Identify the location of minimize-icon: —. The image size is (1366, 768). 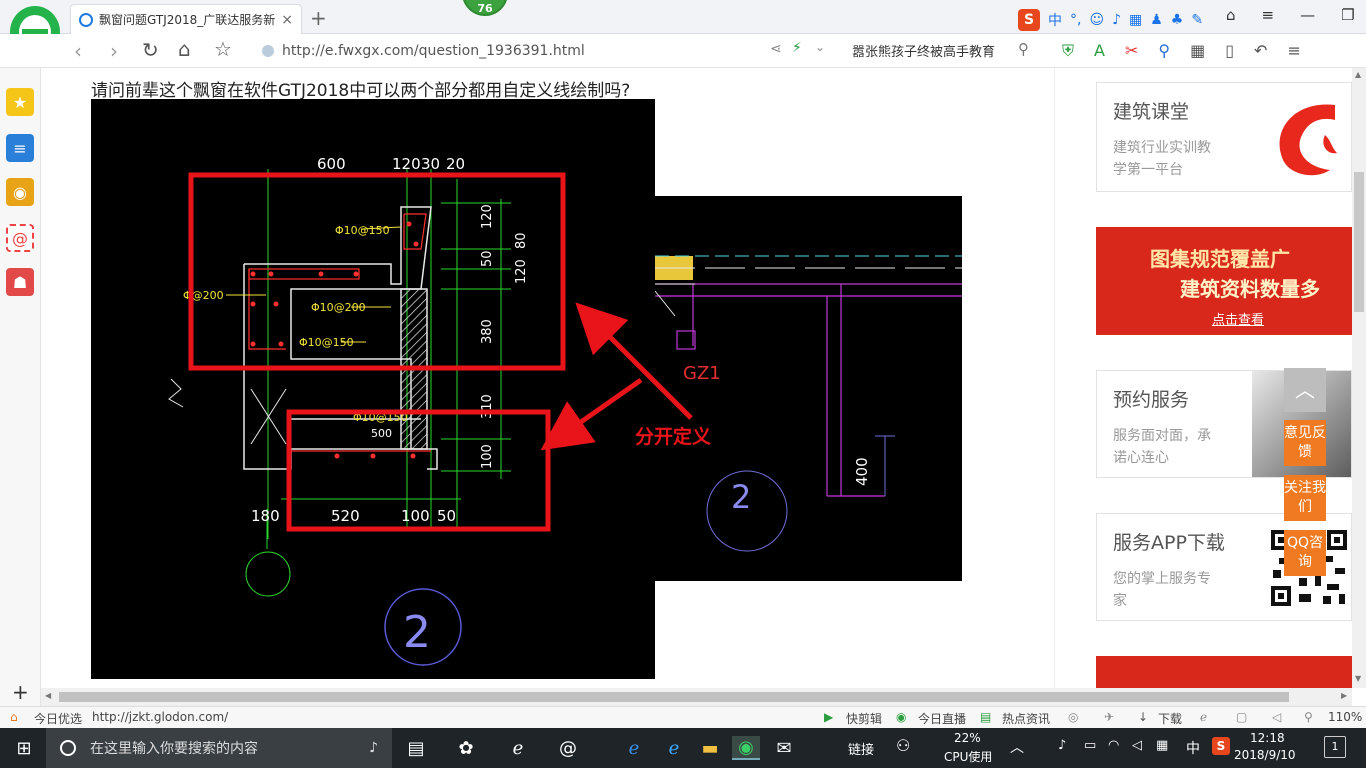
(1307, 15).